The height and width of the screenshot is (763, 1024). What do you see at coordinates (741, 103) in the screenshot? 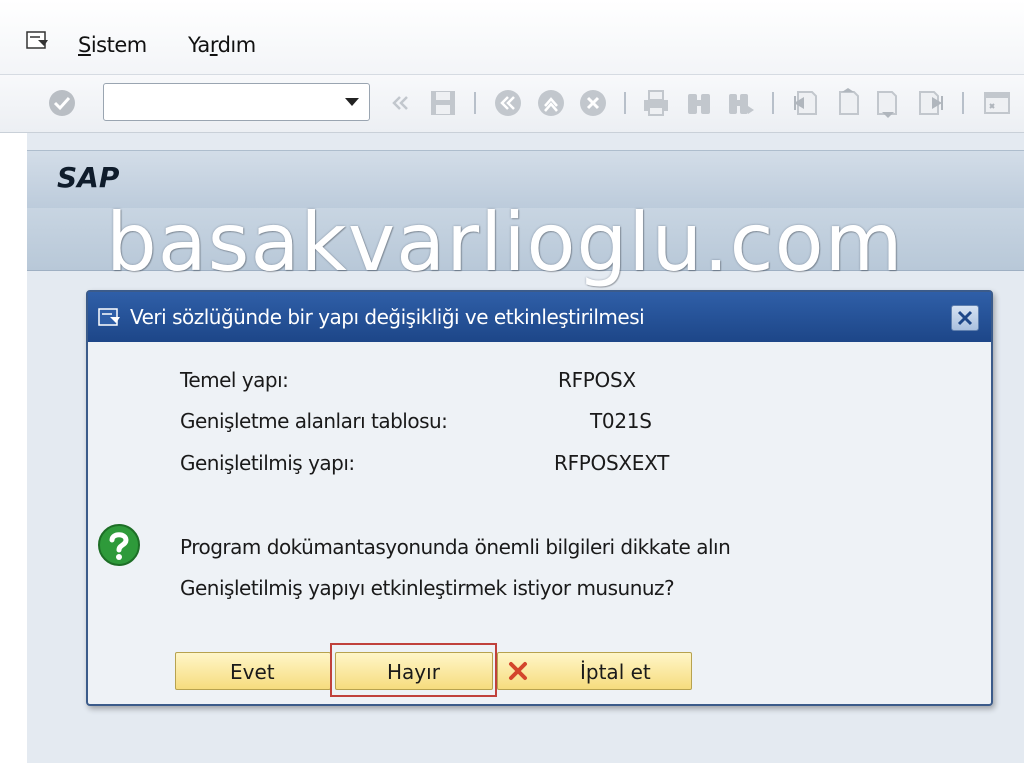
I see `find-next-icon` at bounding box center [741, 103].